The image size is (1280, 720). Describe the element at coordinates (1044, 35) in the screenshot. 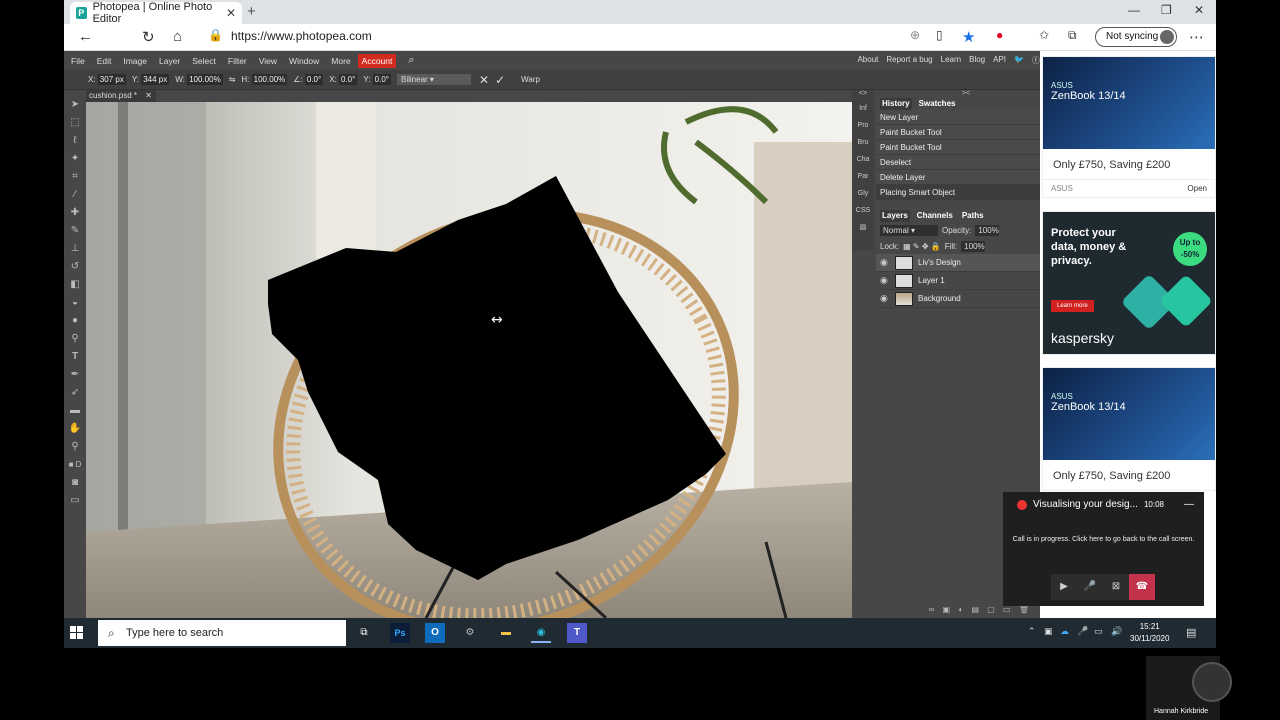

I see `favorites-icon: ✩` at that location.